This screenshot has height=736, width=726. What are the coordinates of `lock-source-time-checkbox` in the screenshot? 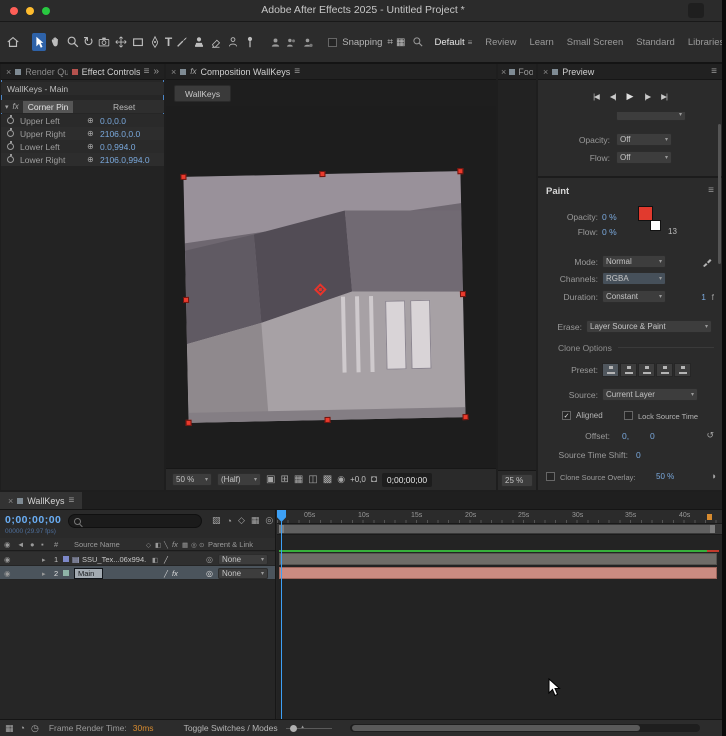 It's located at (628, 415).